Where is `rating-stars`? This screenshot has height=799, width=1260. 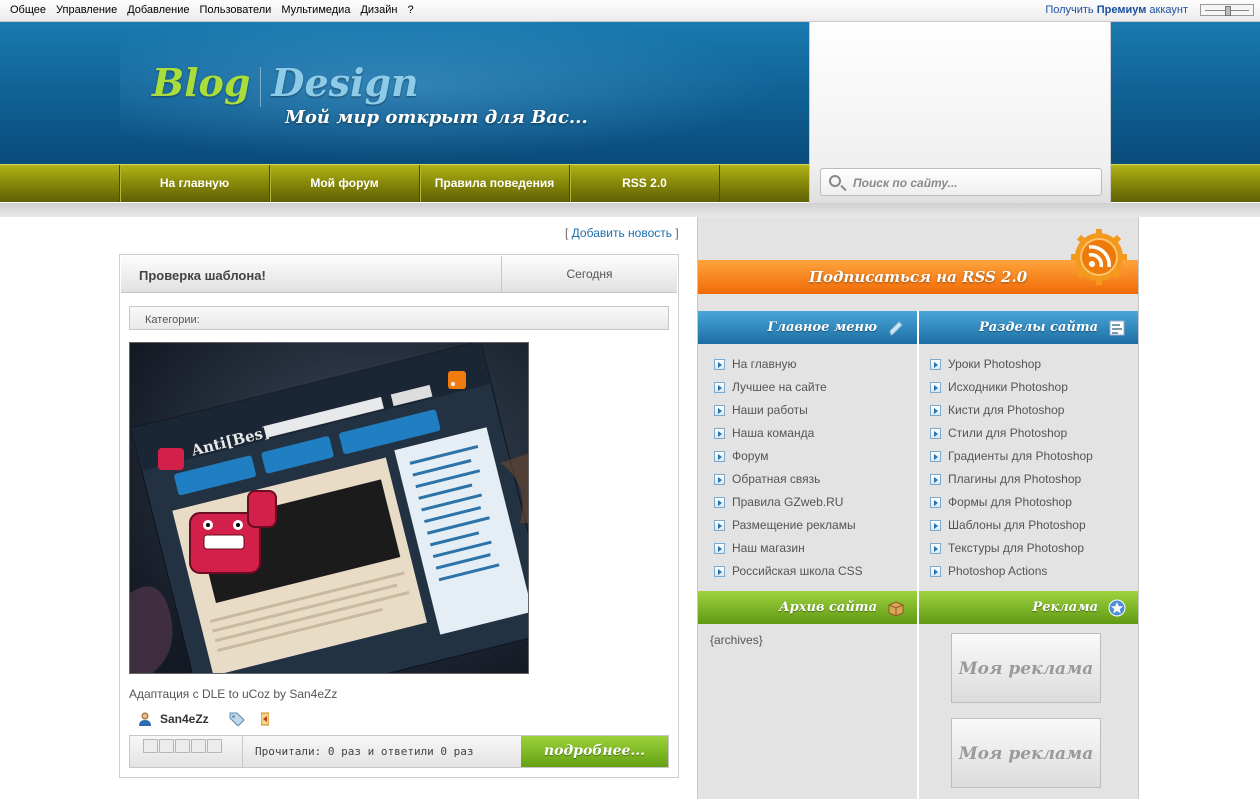 rating-stars is located at coordinates (182, 746).